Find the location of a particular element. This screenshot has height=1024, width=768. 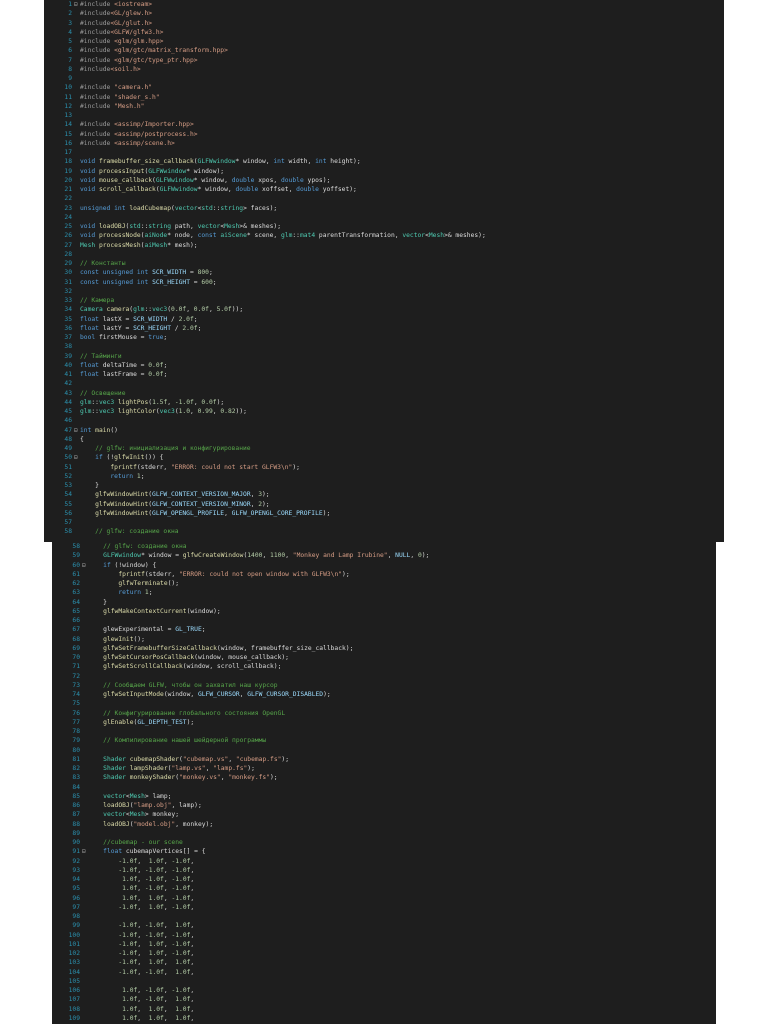

code-line: 93 -1.0f, -1.0f, -1.0f, is located at coordinates (394, 870).